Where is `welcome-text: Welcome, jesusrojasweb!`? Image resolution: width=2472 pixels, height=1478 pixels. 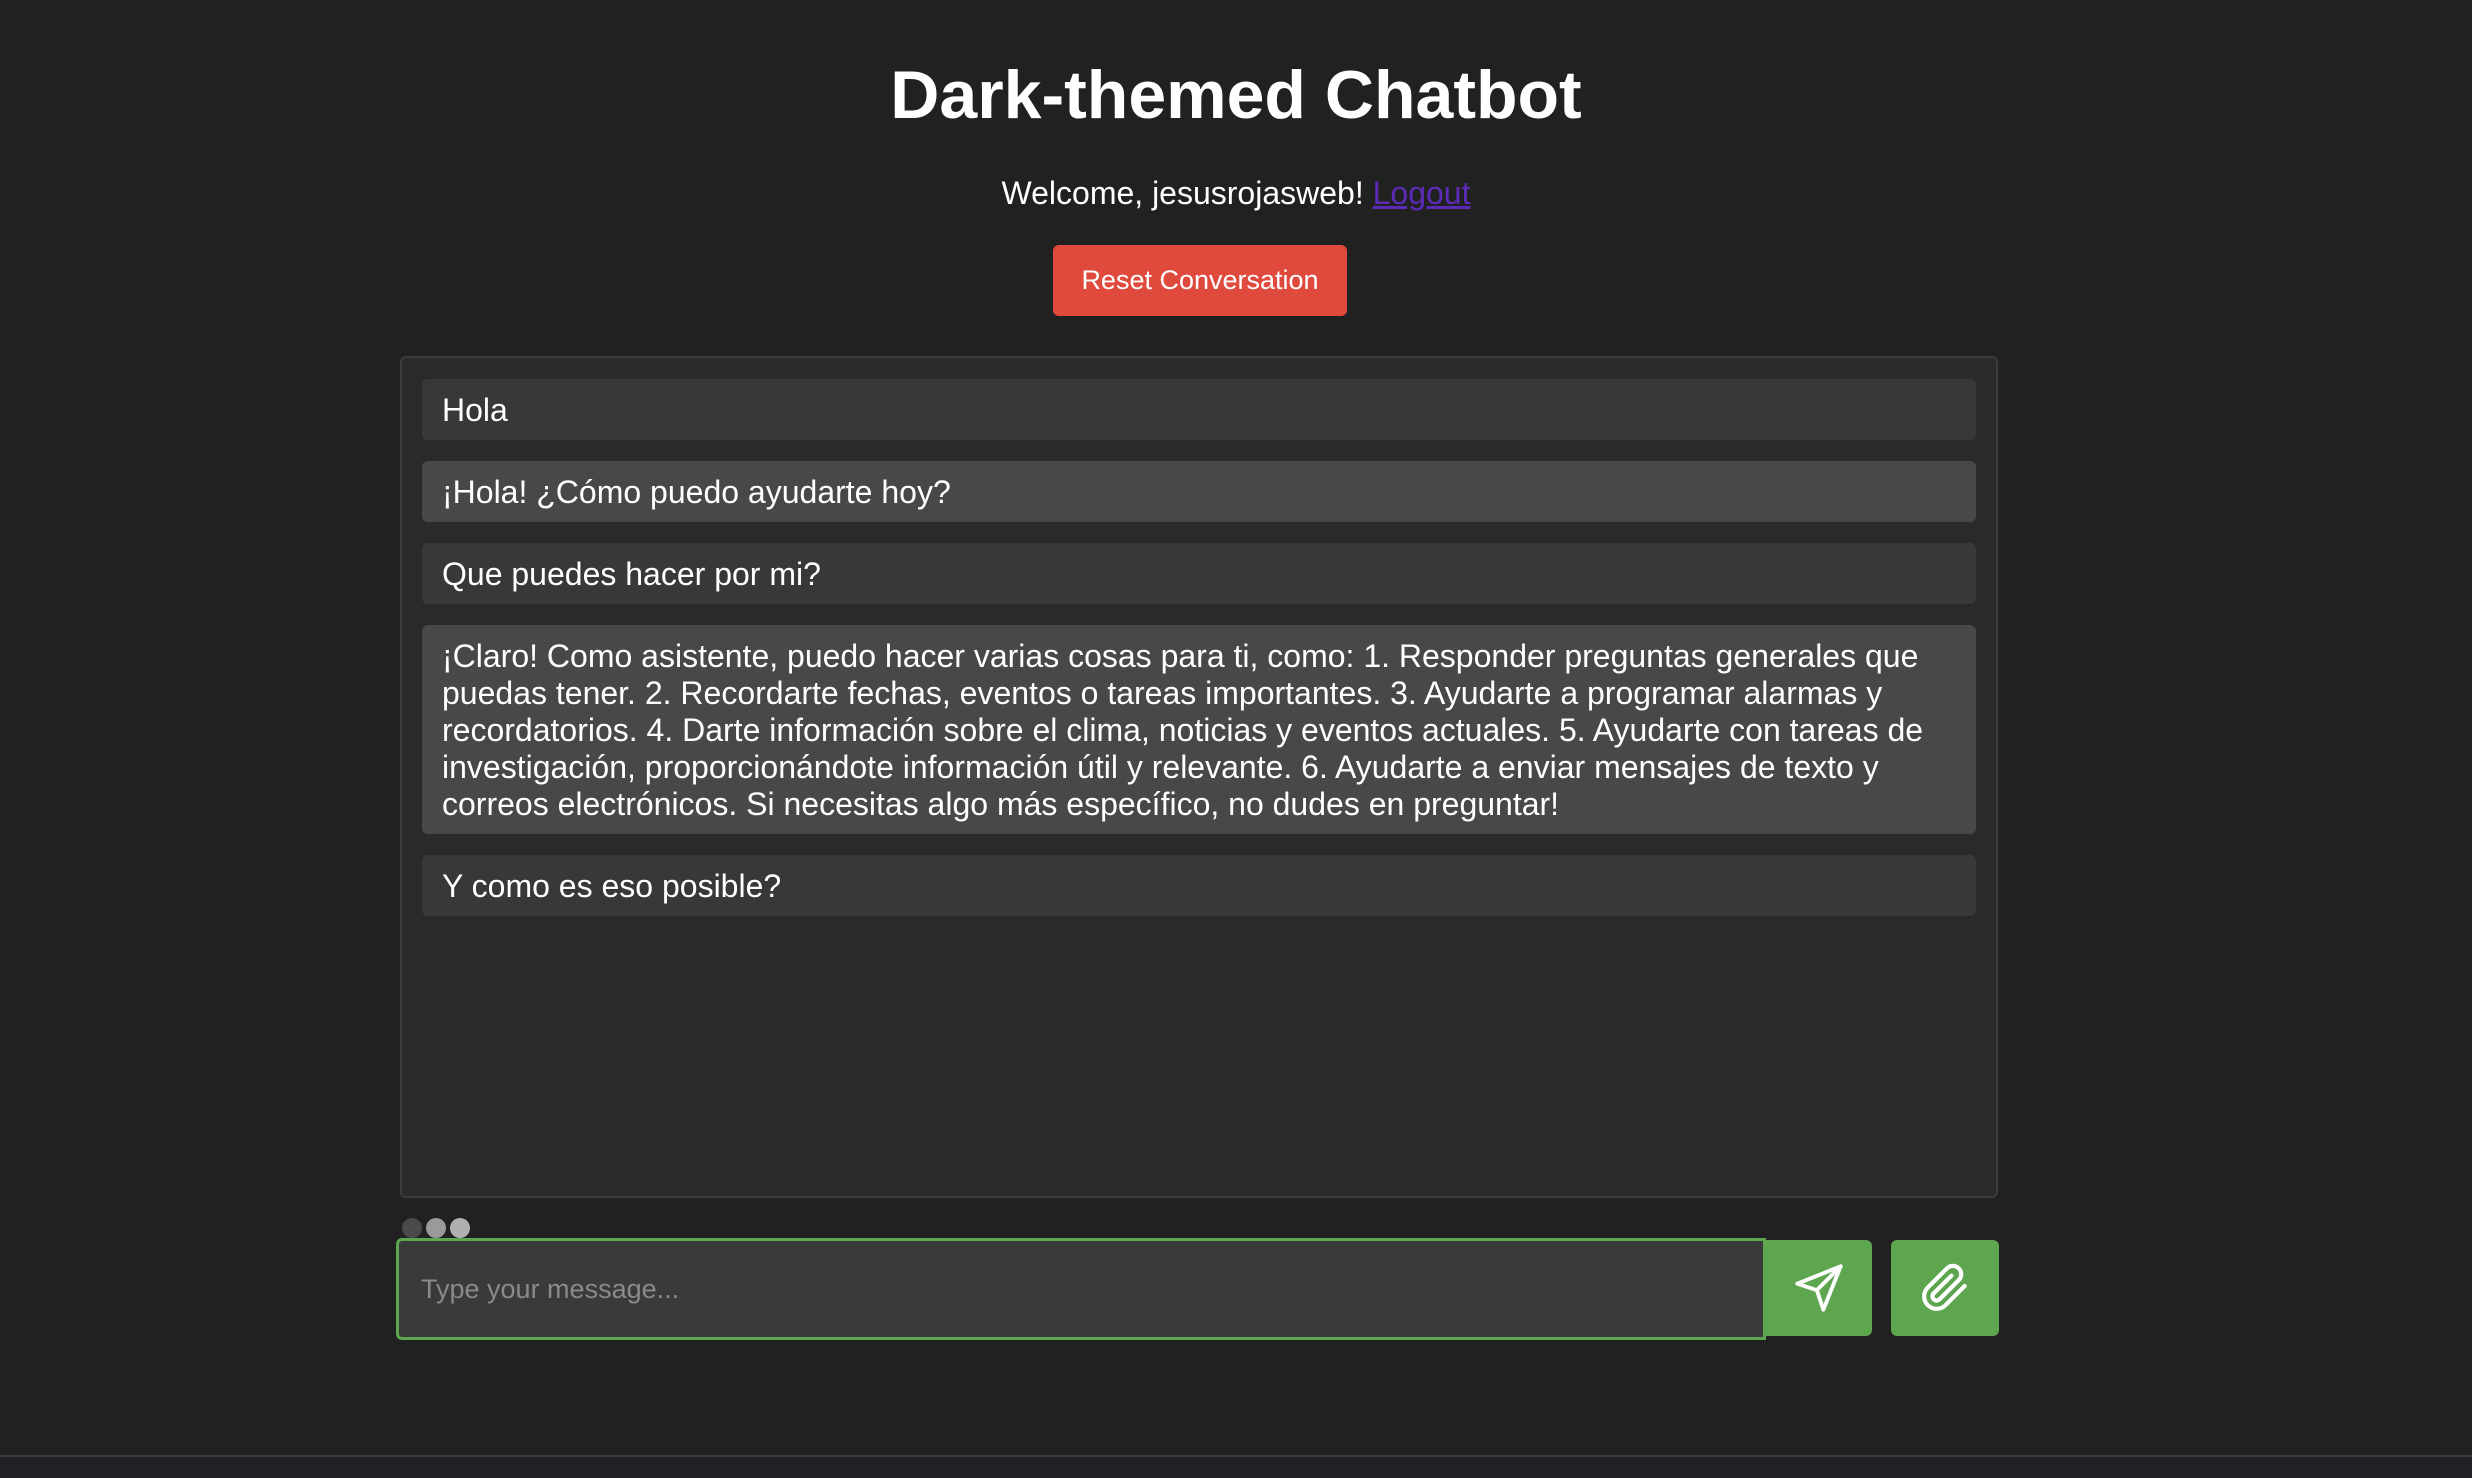
welcome-text: Welcome, jesusrojasweb! is located at coordinates (1182, 193).